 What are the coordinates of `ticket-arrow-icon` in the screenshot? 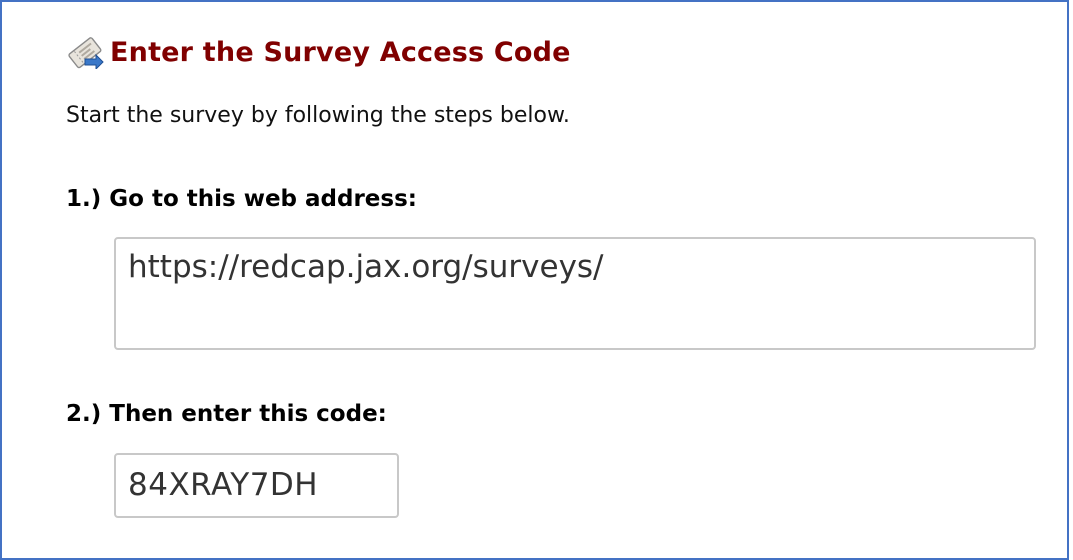 It's located at (85, 53).